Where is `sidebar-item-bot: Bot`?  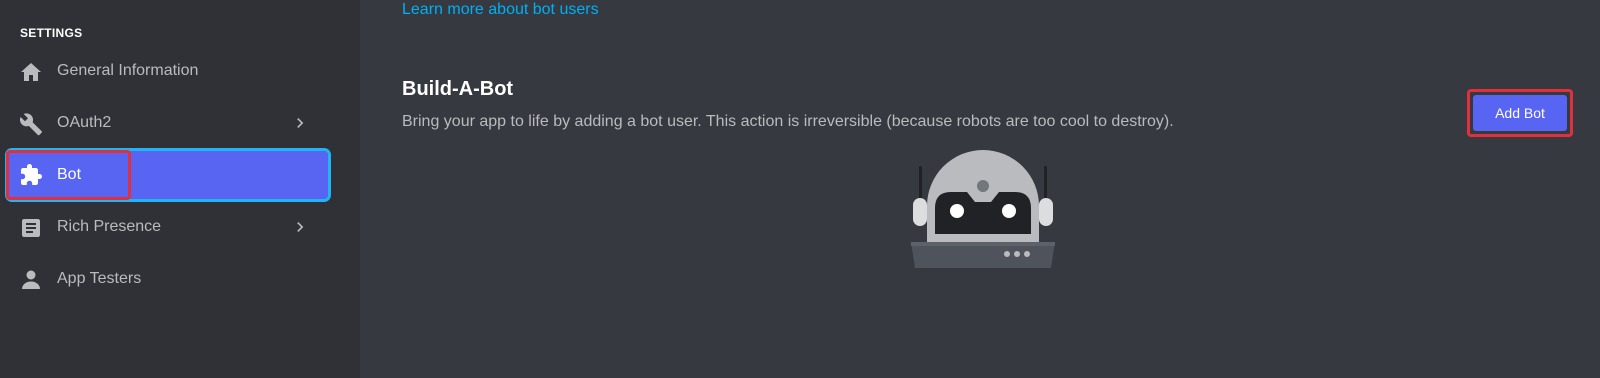 sidebar-item-bot: Bot is located at coordinates (168, 175).